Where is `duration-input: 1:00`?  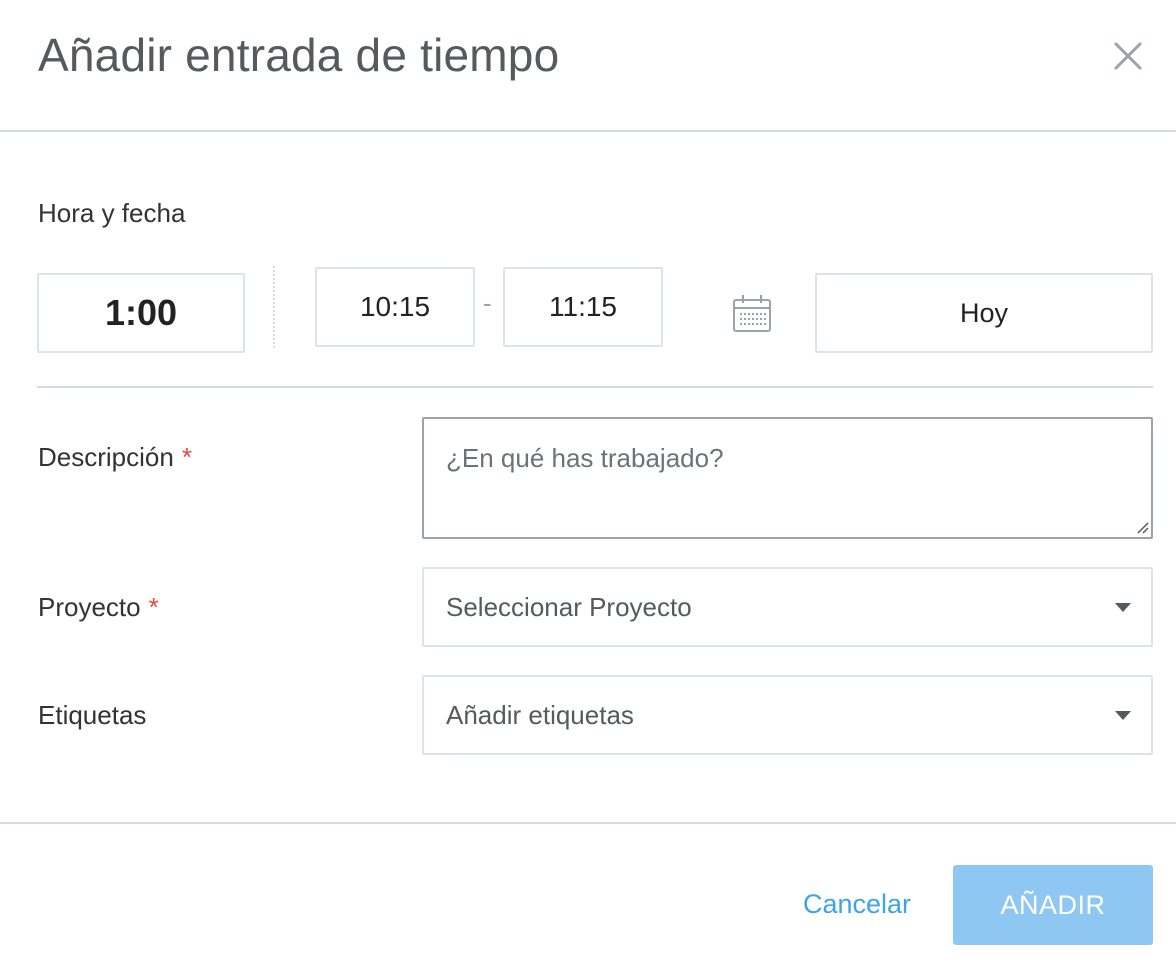 duration-input: 1:00 is located at coordinates (141, 313).